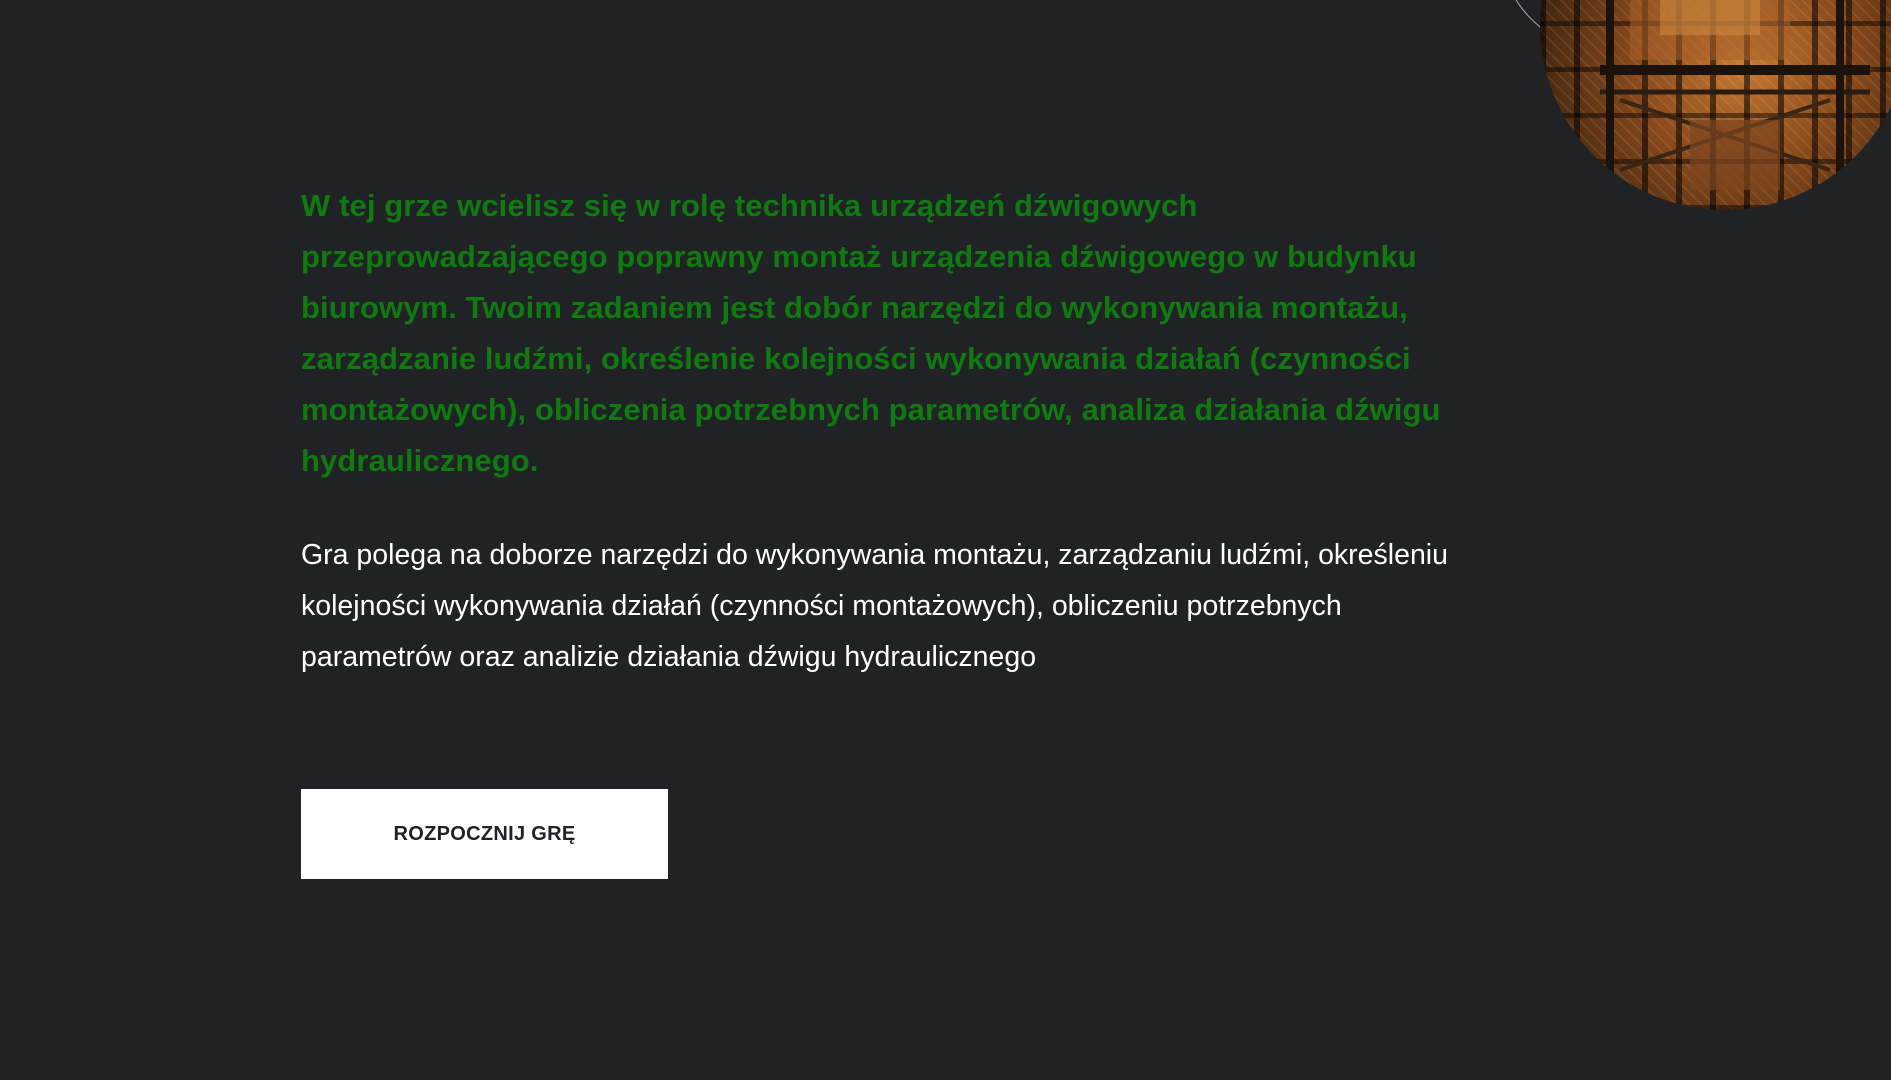 The height and width of the screenshot is (1080, 1891). I want to click on elevator-shaft-photo, so click(1715, 105).